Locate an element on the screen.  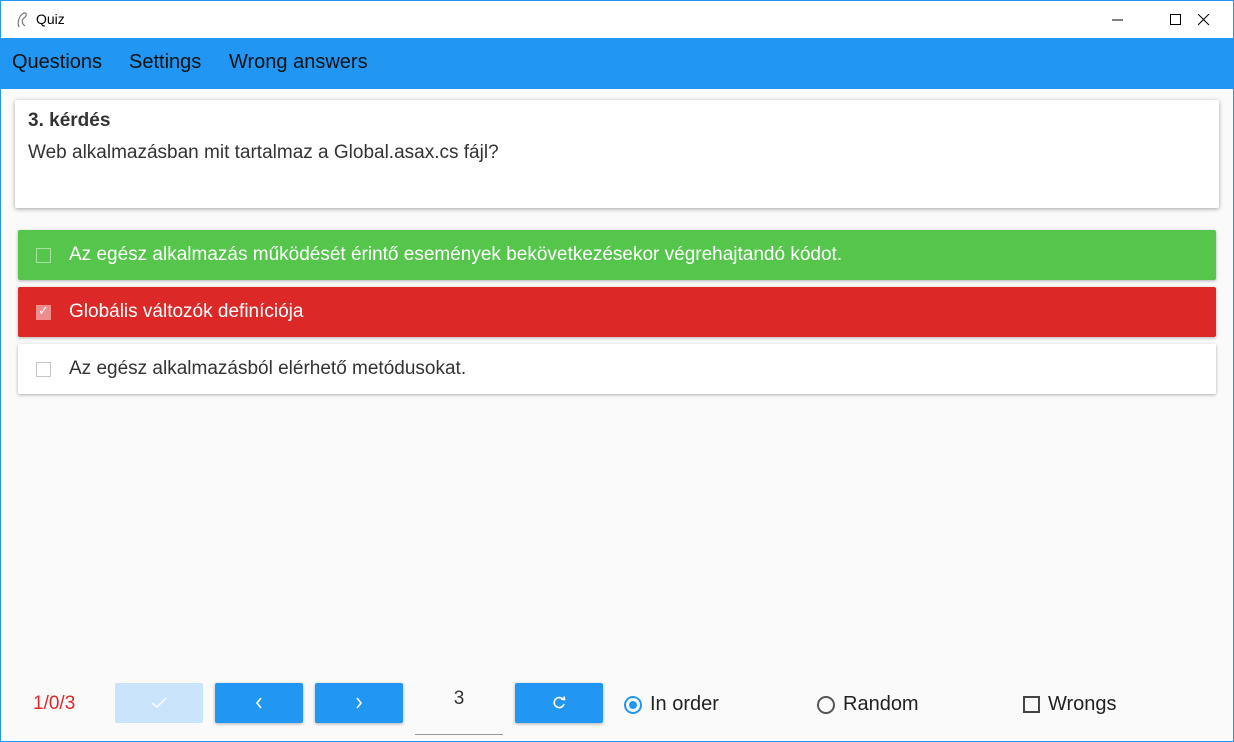
title-bar: Quiz is located at coordinates (617, 19).